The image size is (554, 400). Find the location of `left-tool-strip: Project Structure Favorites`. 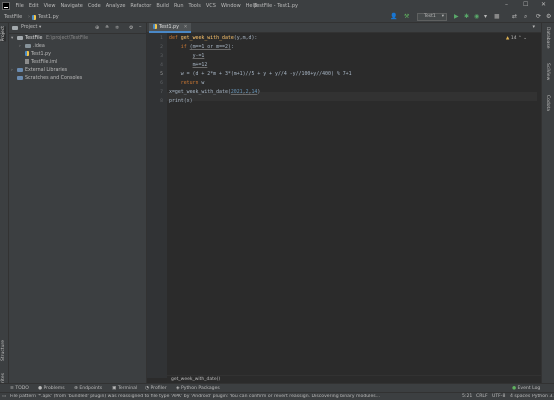

left-tool-strip: Project Structure Favorites is located at coordinates (4, 208).